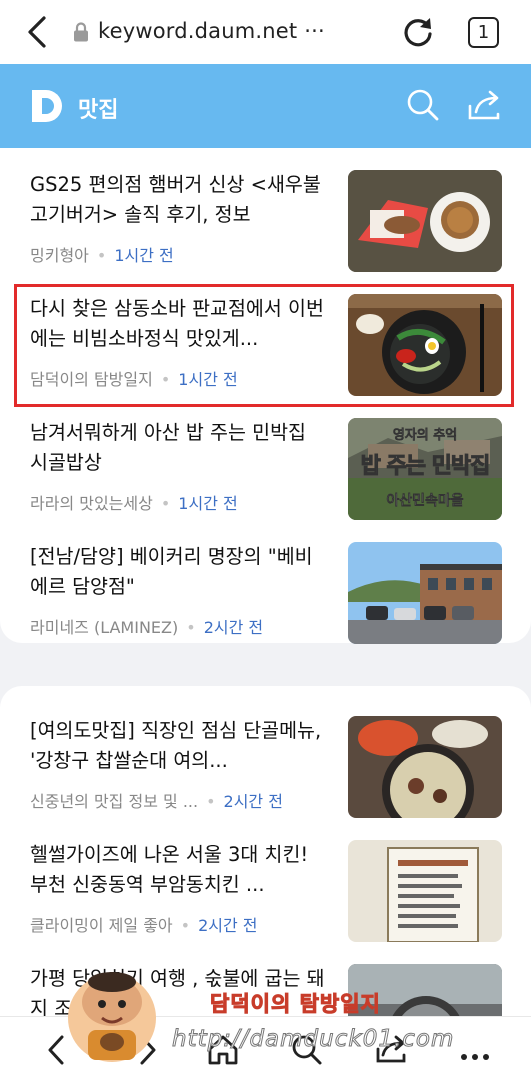  I want to click on thumbnail-caption: 영자의 추억, so click(425, 436).